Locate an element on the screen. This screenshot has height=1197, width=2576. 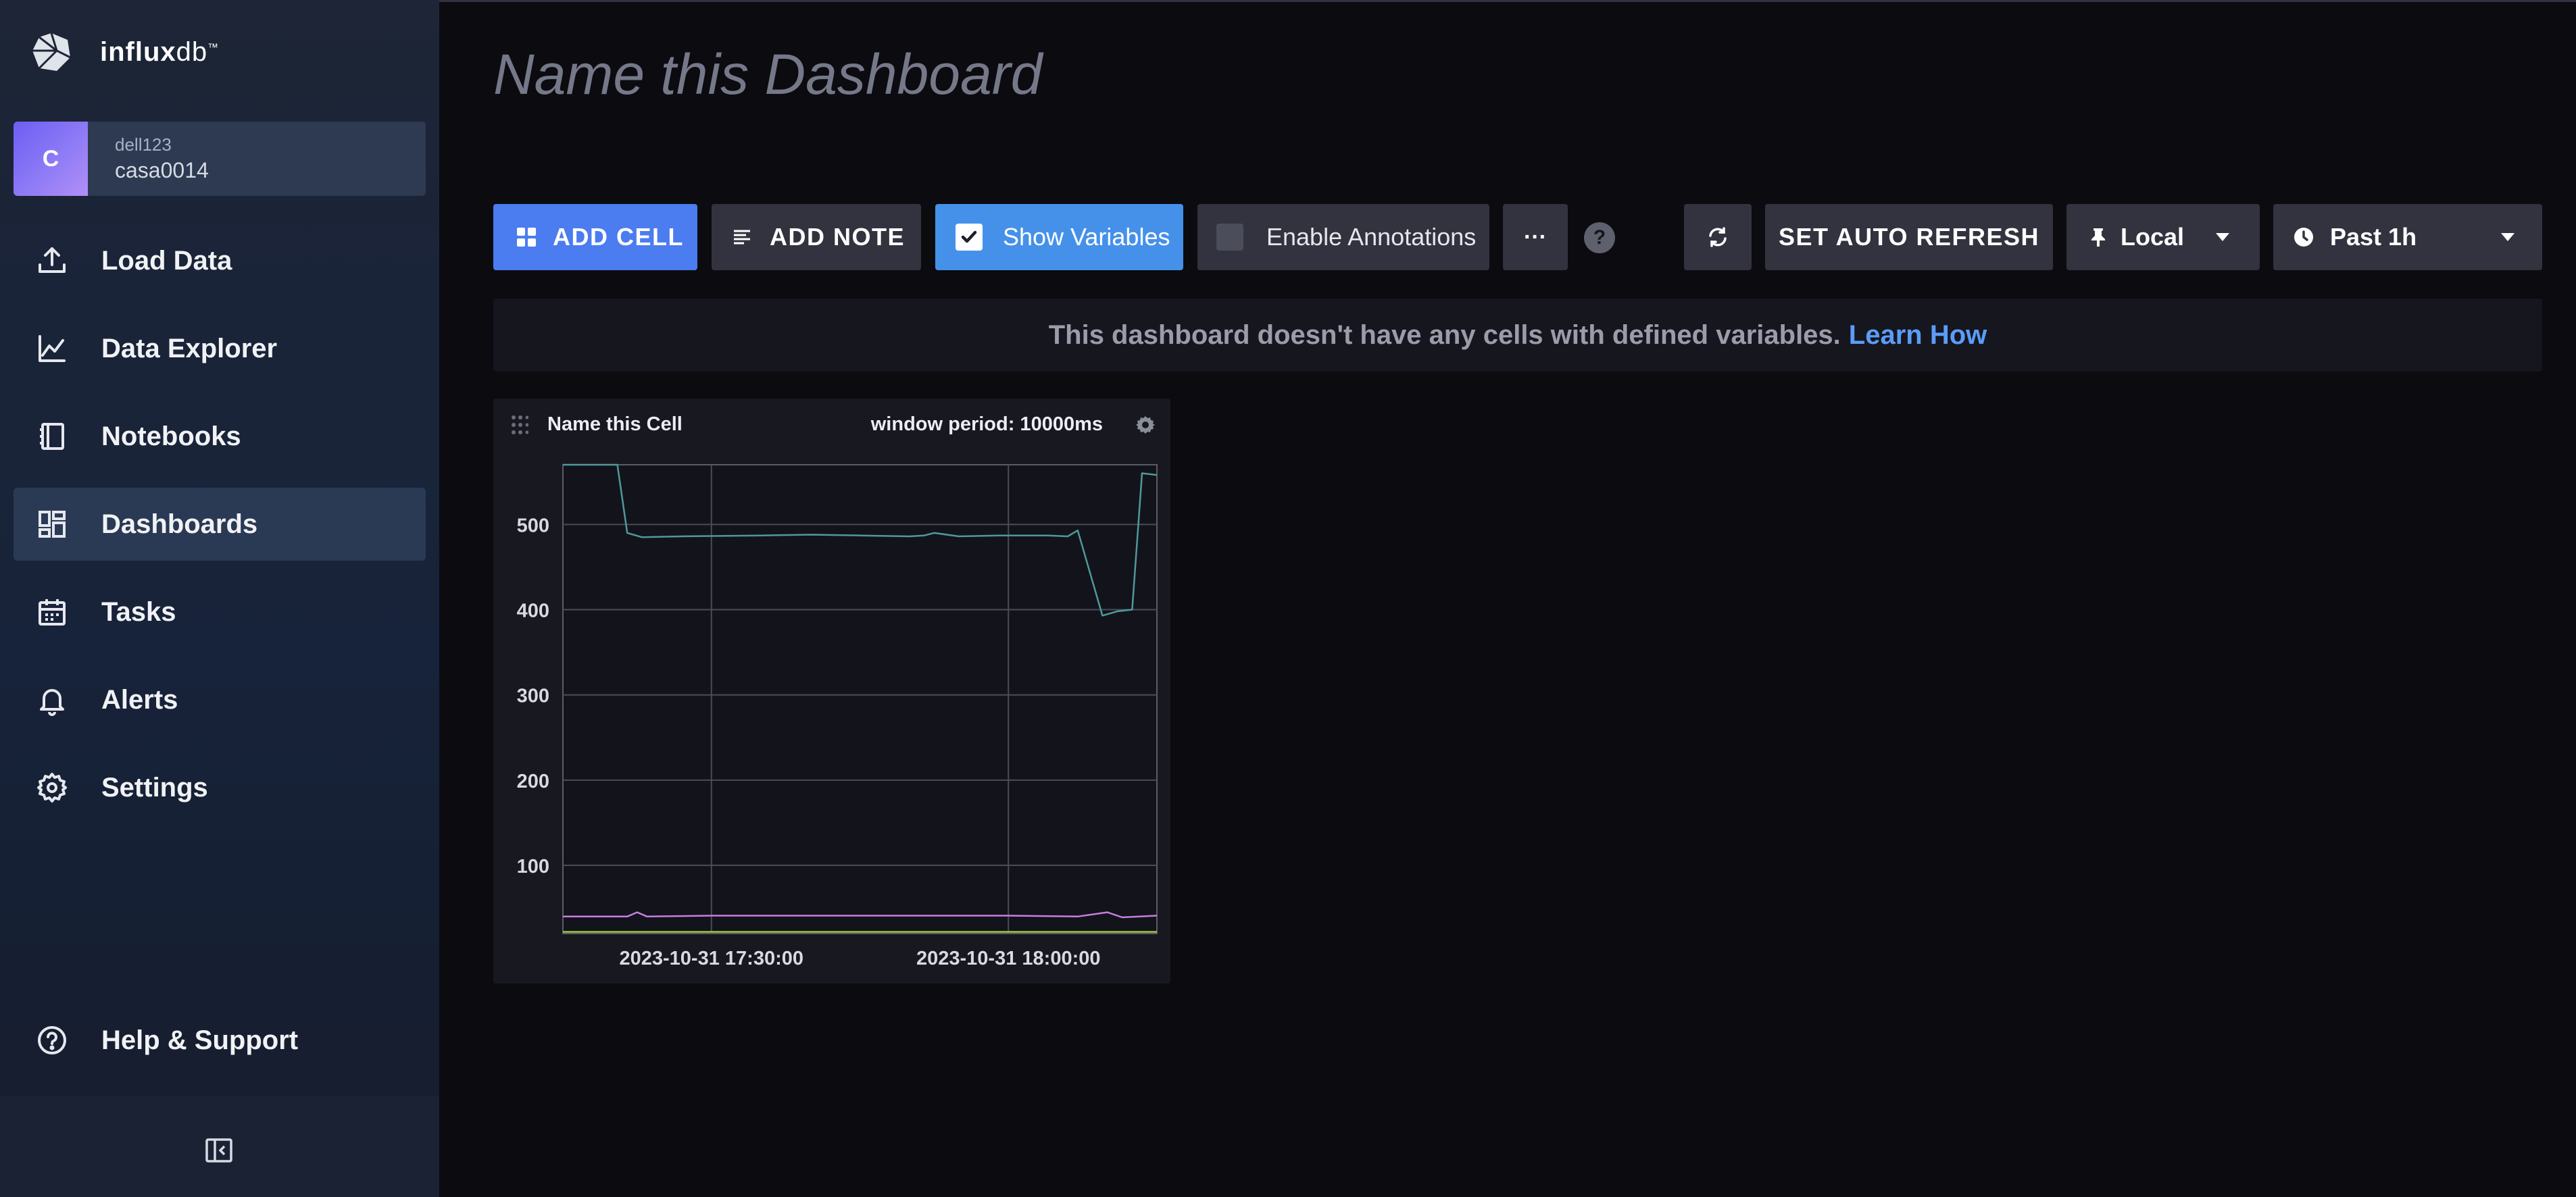
nav-item-tasks: Tasks is located at coordinates (220, 612).